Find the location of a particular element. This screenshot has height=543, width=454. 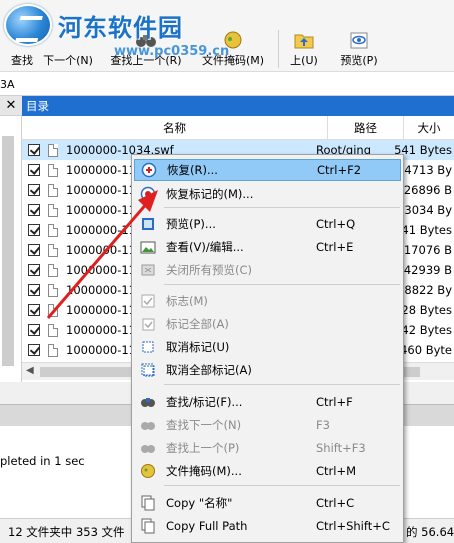

menu-item-label: Copy "名称" is located at coordinates (199, 503).